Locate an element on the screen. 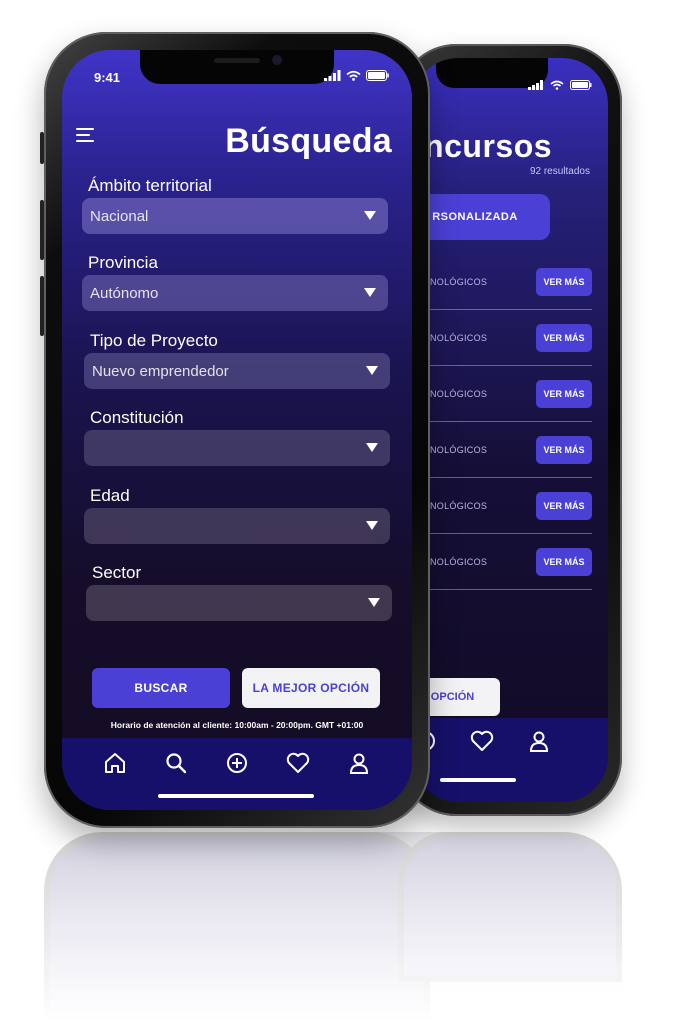 This screenshot has width=697, height=1024. nav-favorites is located at coordinates (298, 763).